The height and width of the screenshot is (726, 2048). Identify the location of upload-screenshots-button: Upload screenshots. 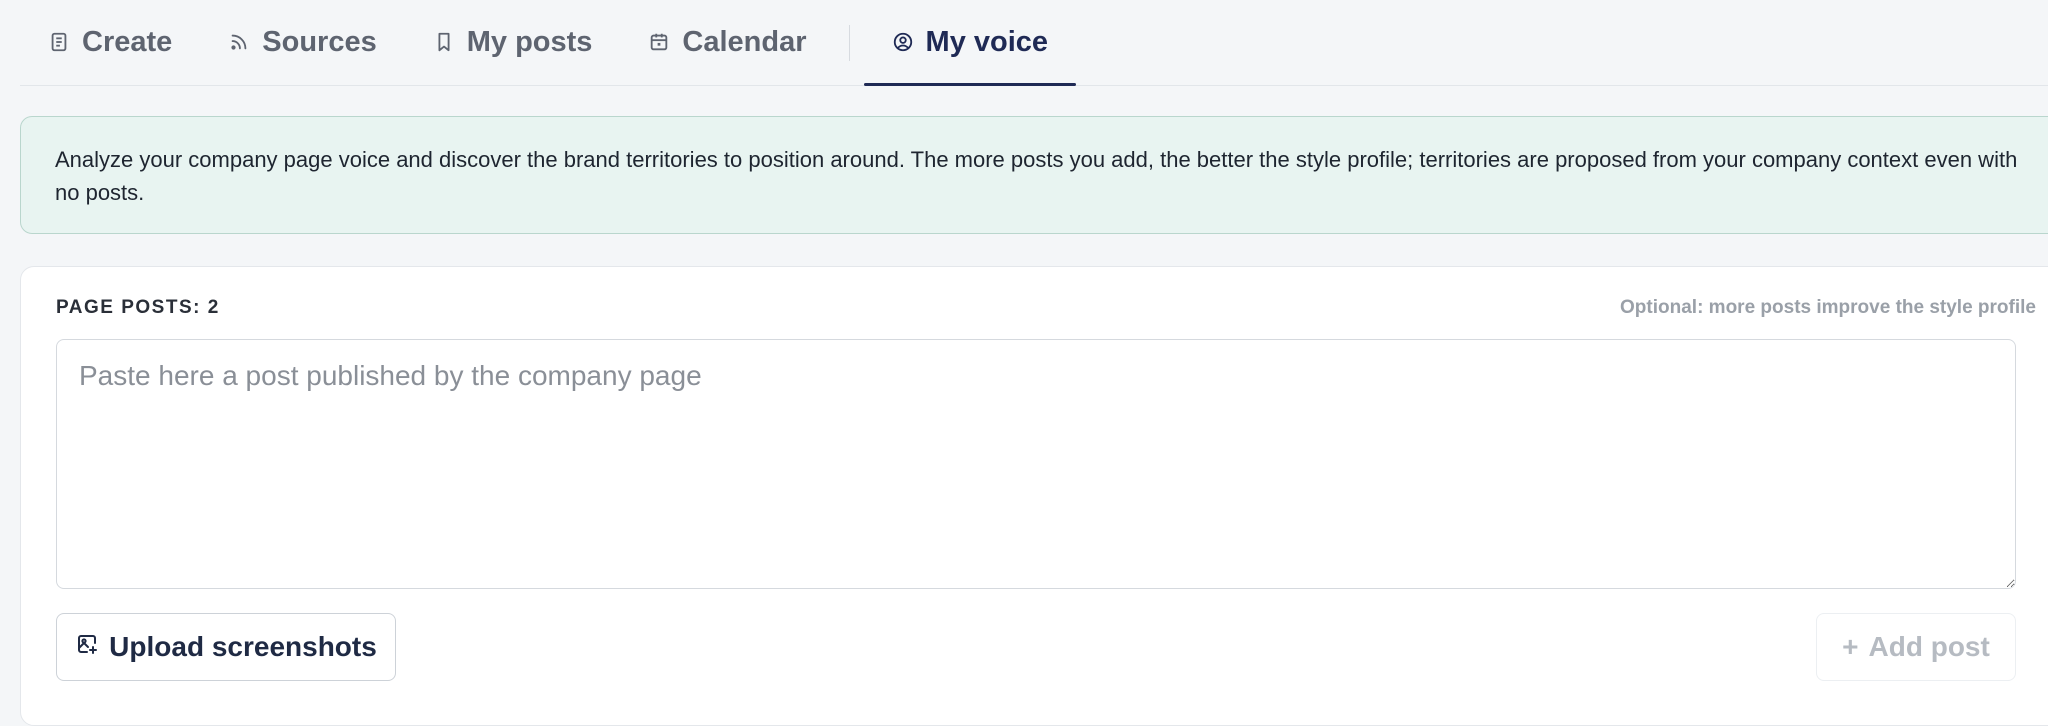
(226, 647).